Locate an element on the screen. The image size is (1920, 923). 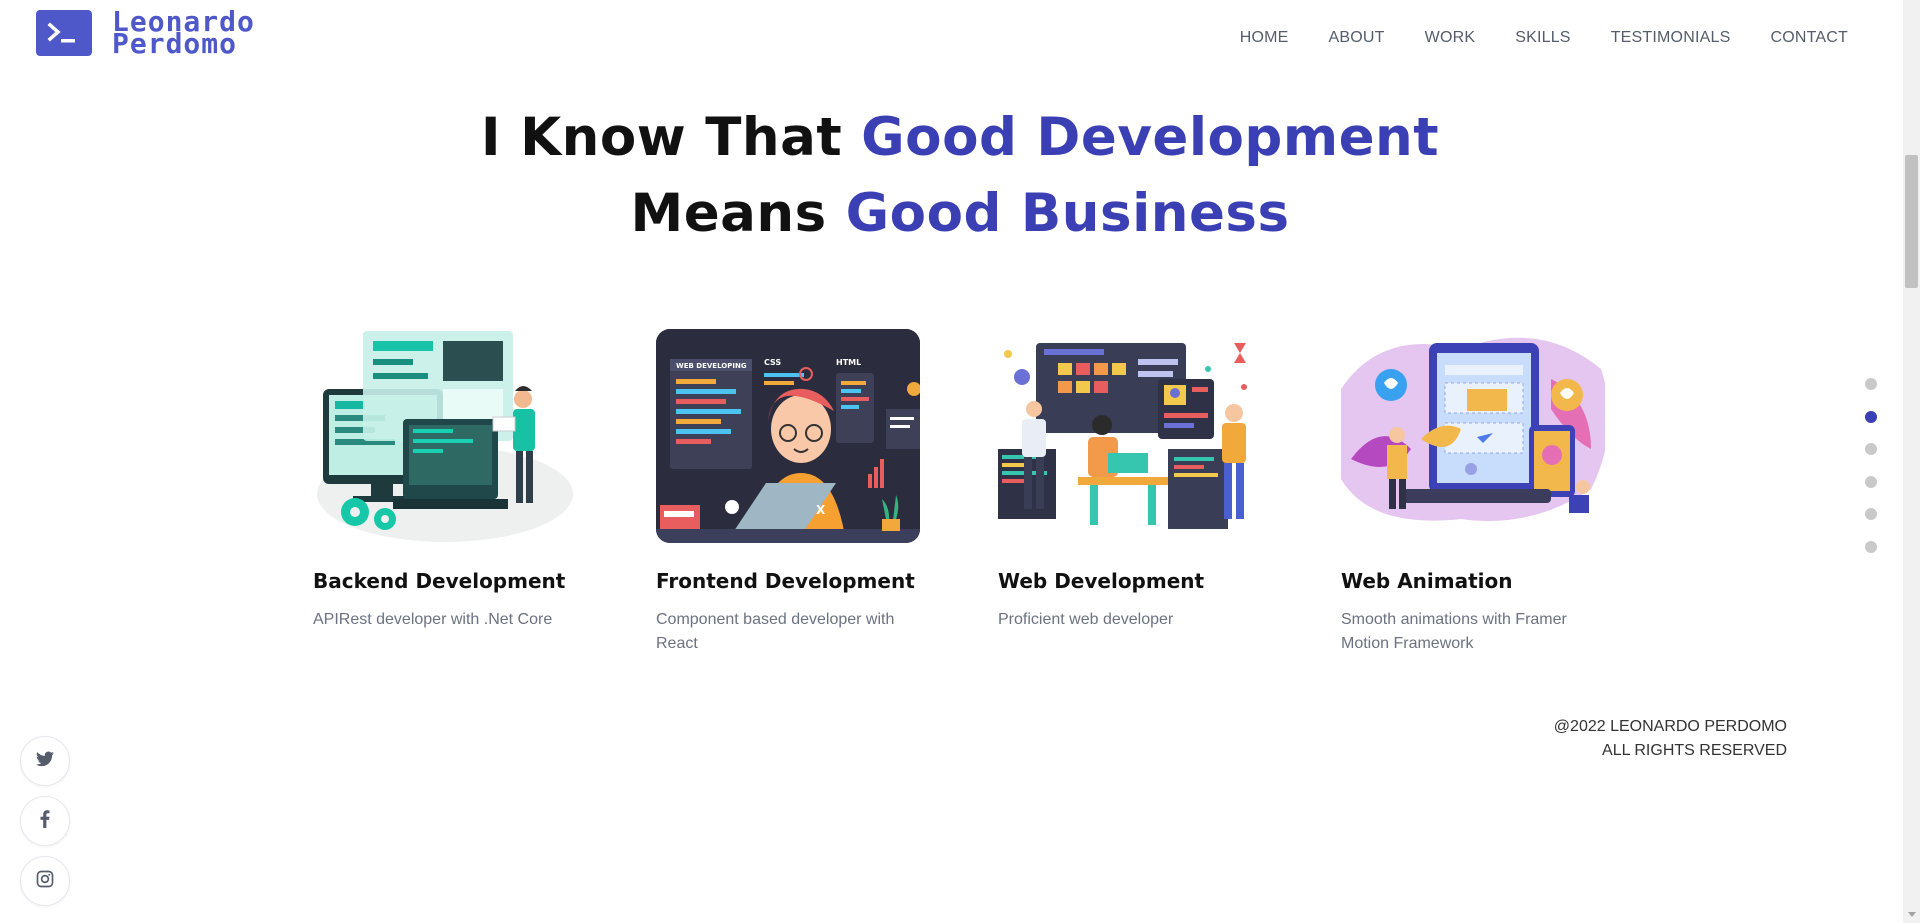
section-dots is located at coordinates (1871, 475).